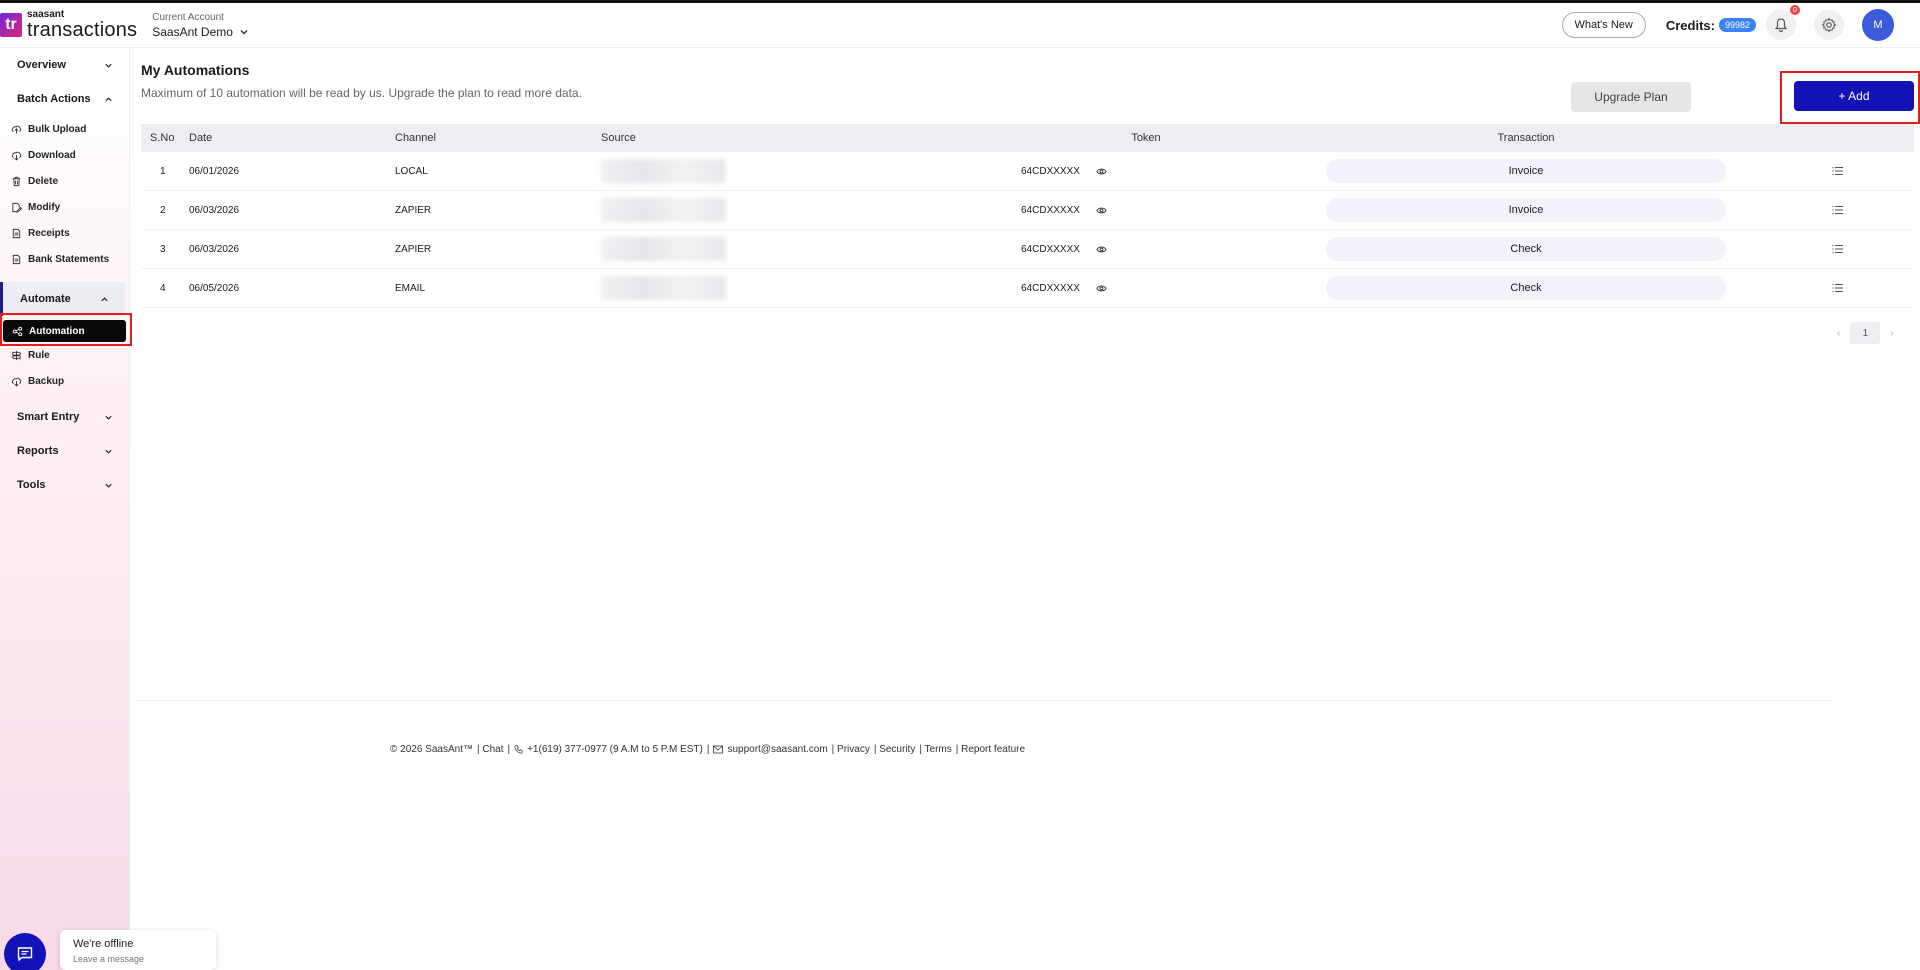  I want to click on sidebar-section-label: Smart Entry, so click(48, 417).